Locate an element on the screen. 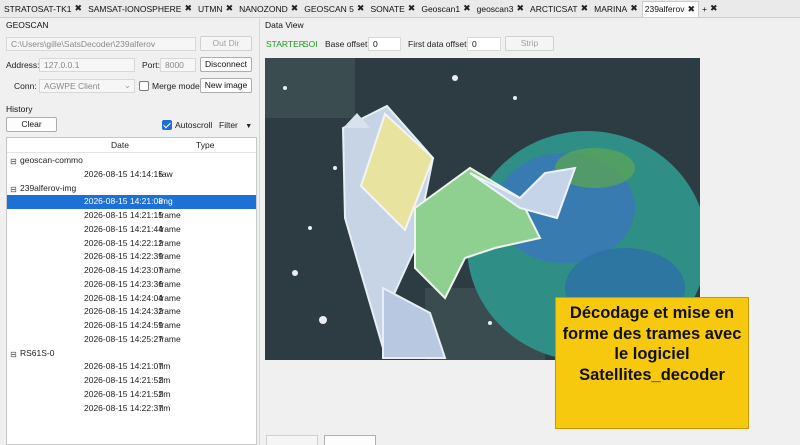 The image size is (800, 445). row-type: raw is located at coordinates (166, 173).